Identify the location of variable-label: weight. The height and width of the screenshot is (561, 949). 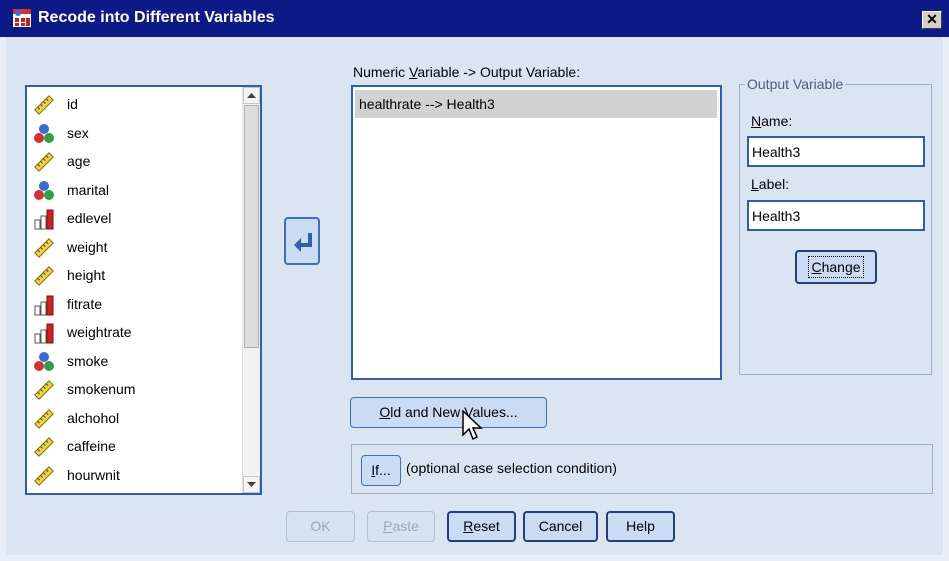
(87, 246).